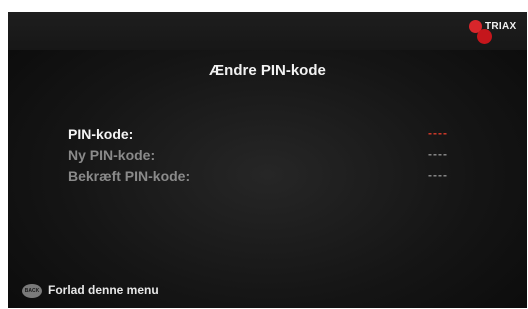  I want to click on pin-code-row: PIN-kode: ----, so click(258, 136).